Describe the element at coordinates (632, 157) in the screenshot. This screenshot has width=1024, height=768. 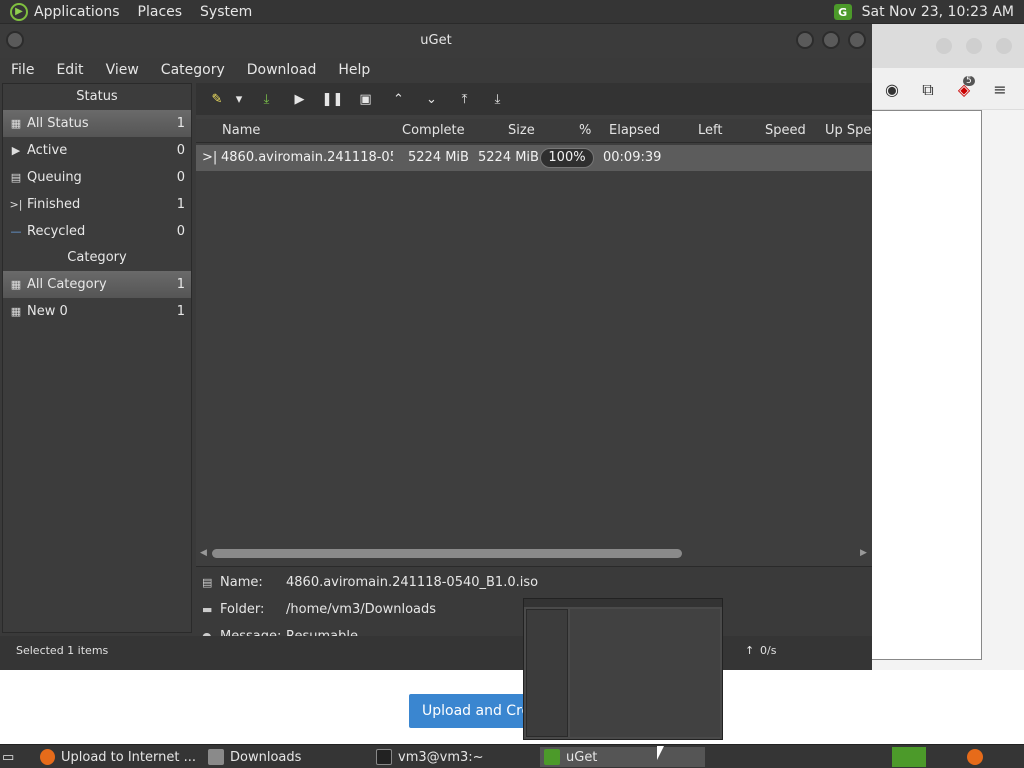
I see `row-elapsed: 00:09:39` at that location.